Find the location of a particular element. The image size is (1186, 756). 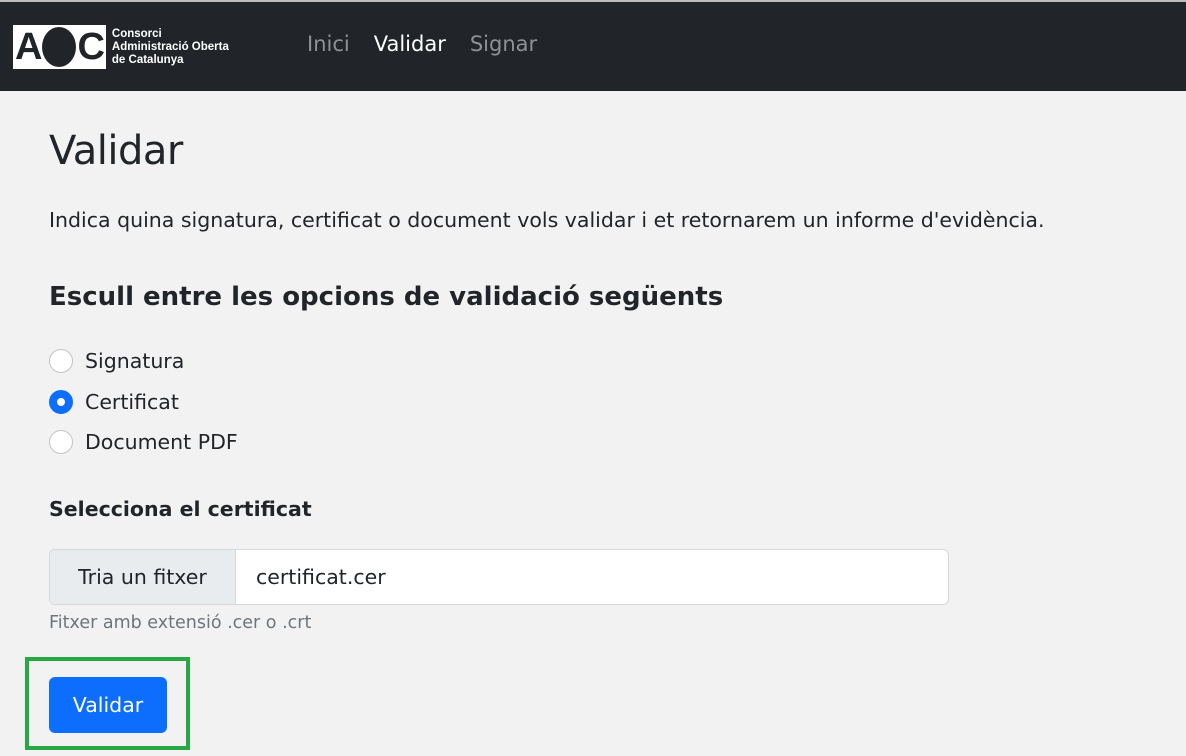

aoc-logo-mark: A C is located at coordinates (59, 47).